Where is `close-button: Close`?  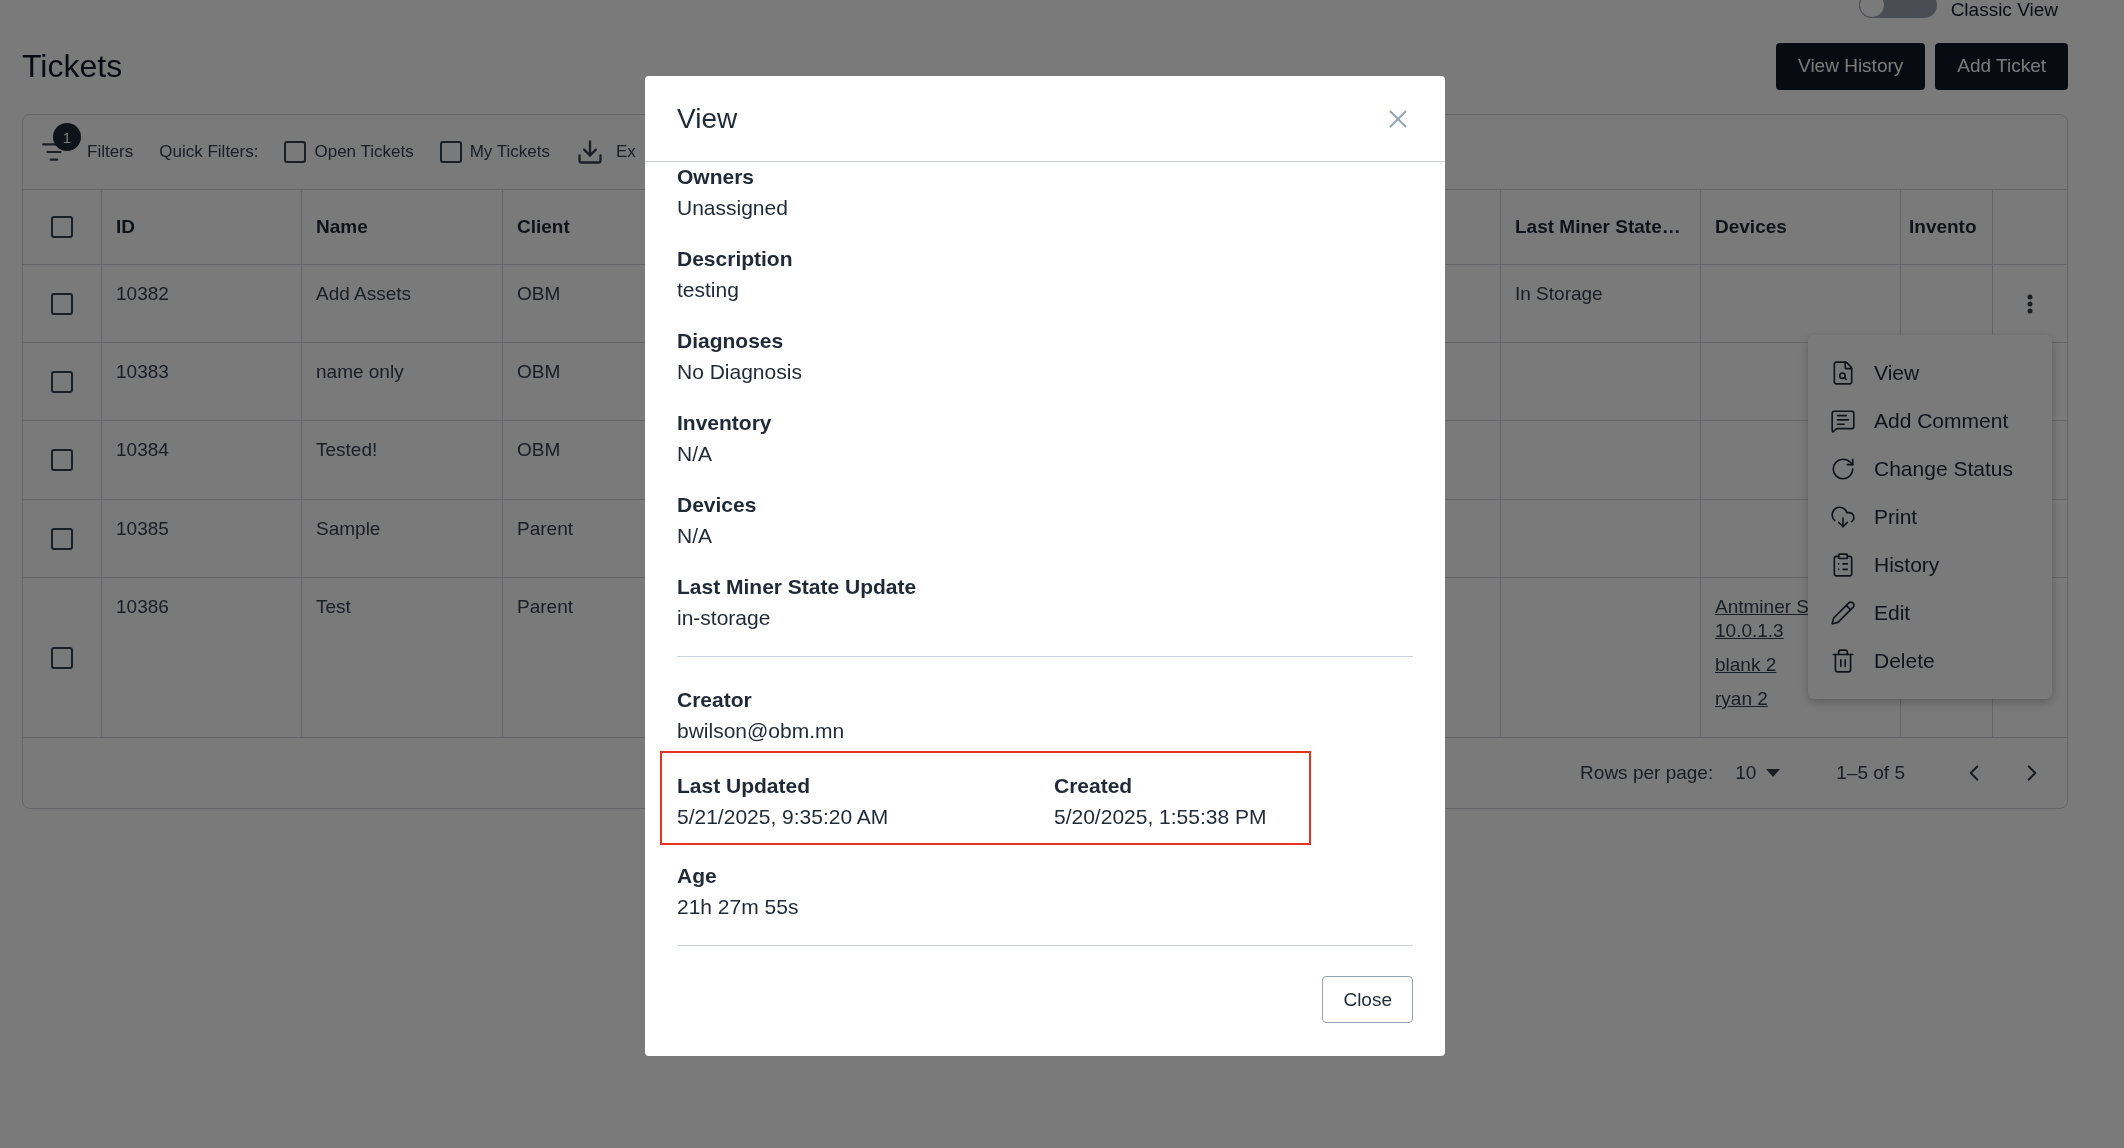 close-button: Close is located at coordinates (1367, 999).